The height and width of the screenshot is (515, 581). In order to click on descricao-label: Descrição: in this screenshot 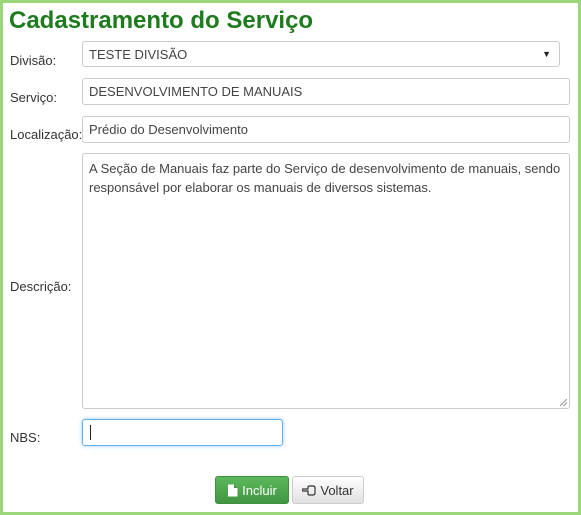, I will do `click(41, 286)`.